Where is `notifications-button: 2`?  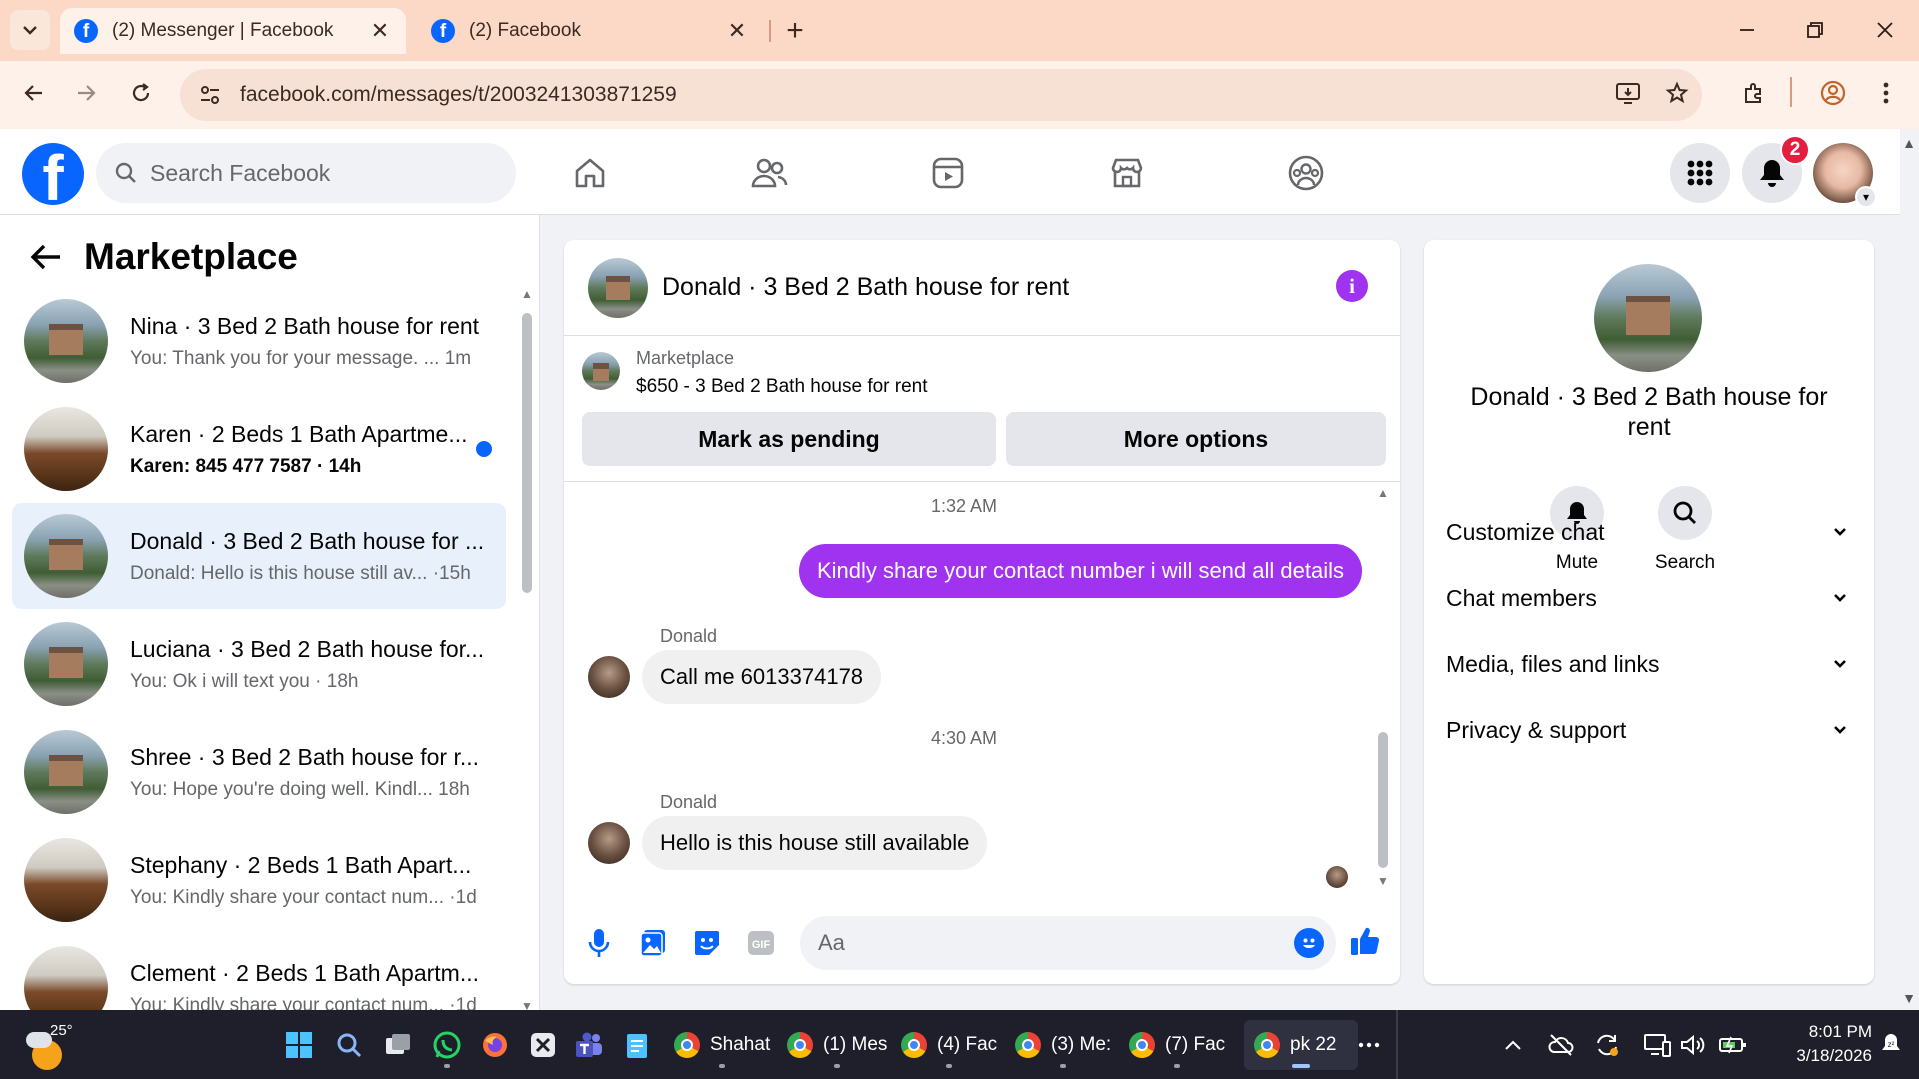 notifications-button: 2 is located at coordinates (1776, 169).